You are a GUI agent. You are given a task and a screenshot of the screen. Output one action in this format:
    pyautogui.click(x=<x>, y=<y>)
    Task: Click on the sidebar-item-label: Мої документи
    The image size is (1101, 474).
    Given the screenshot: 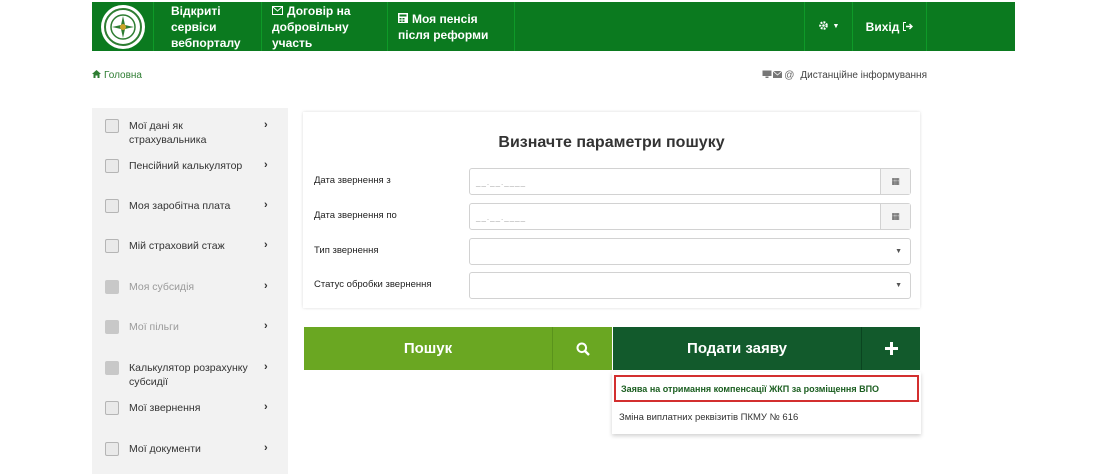 What is the action you would take?
    pyautogui.click(x=165, y=449)
    